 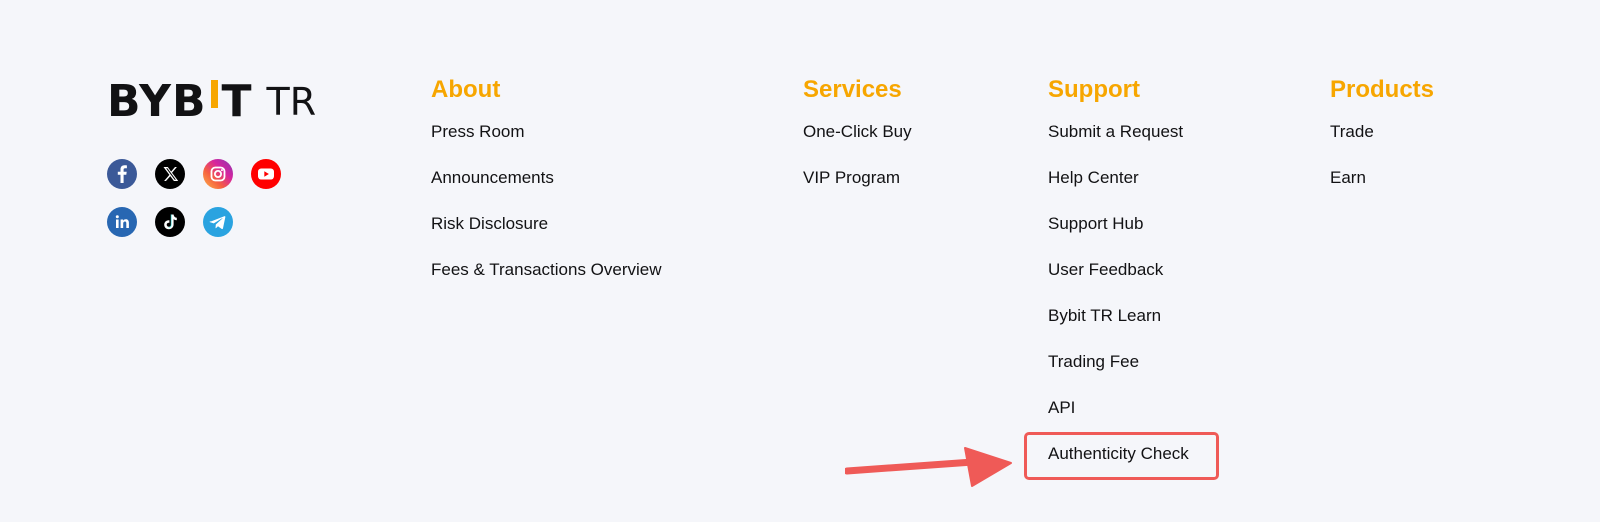 I want to click on link-submit-request: Submit a Request, so click(x=1118, y=144).